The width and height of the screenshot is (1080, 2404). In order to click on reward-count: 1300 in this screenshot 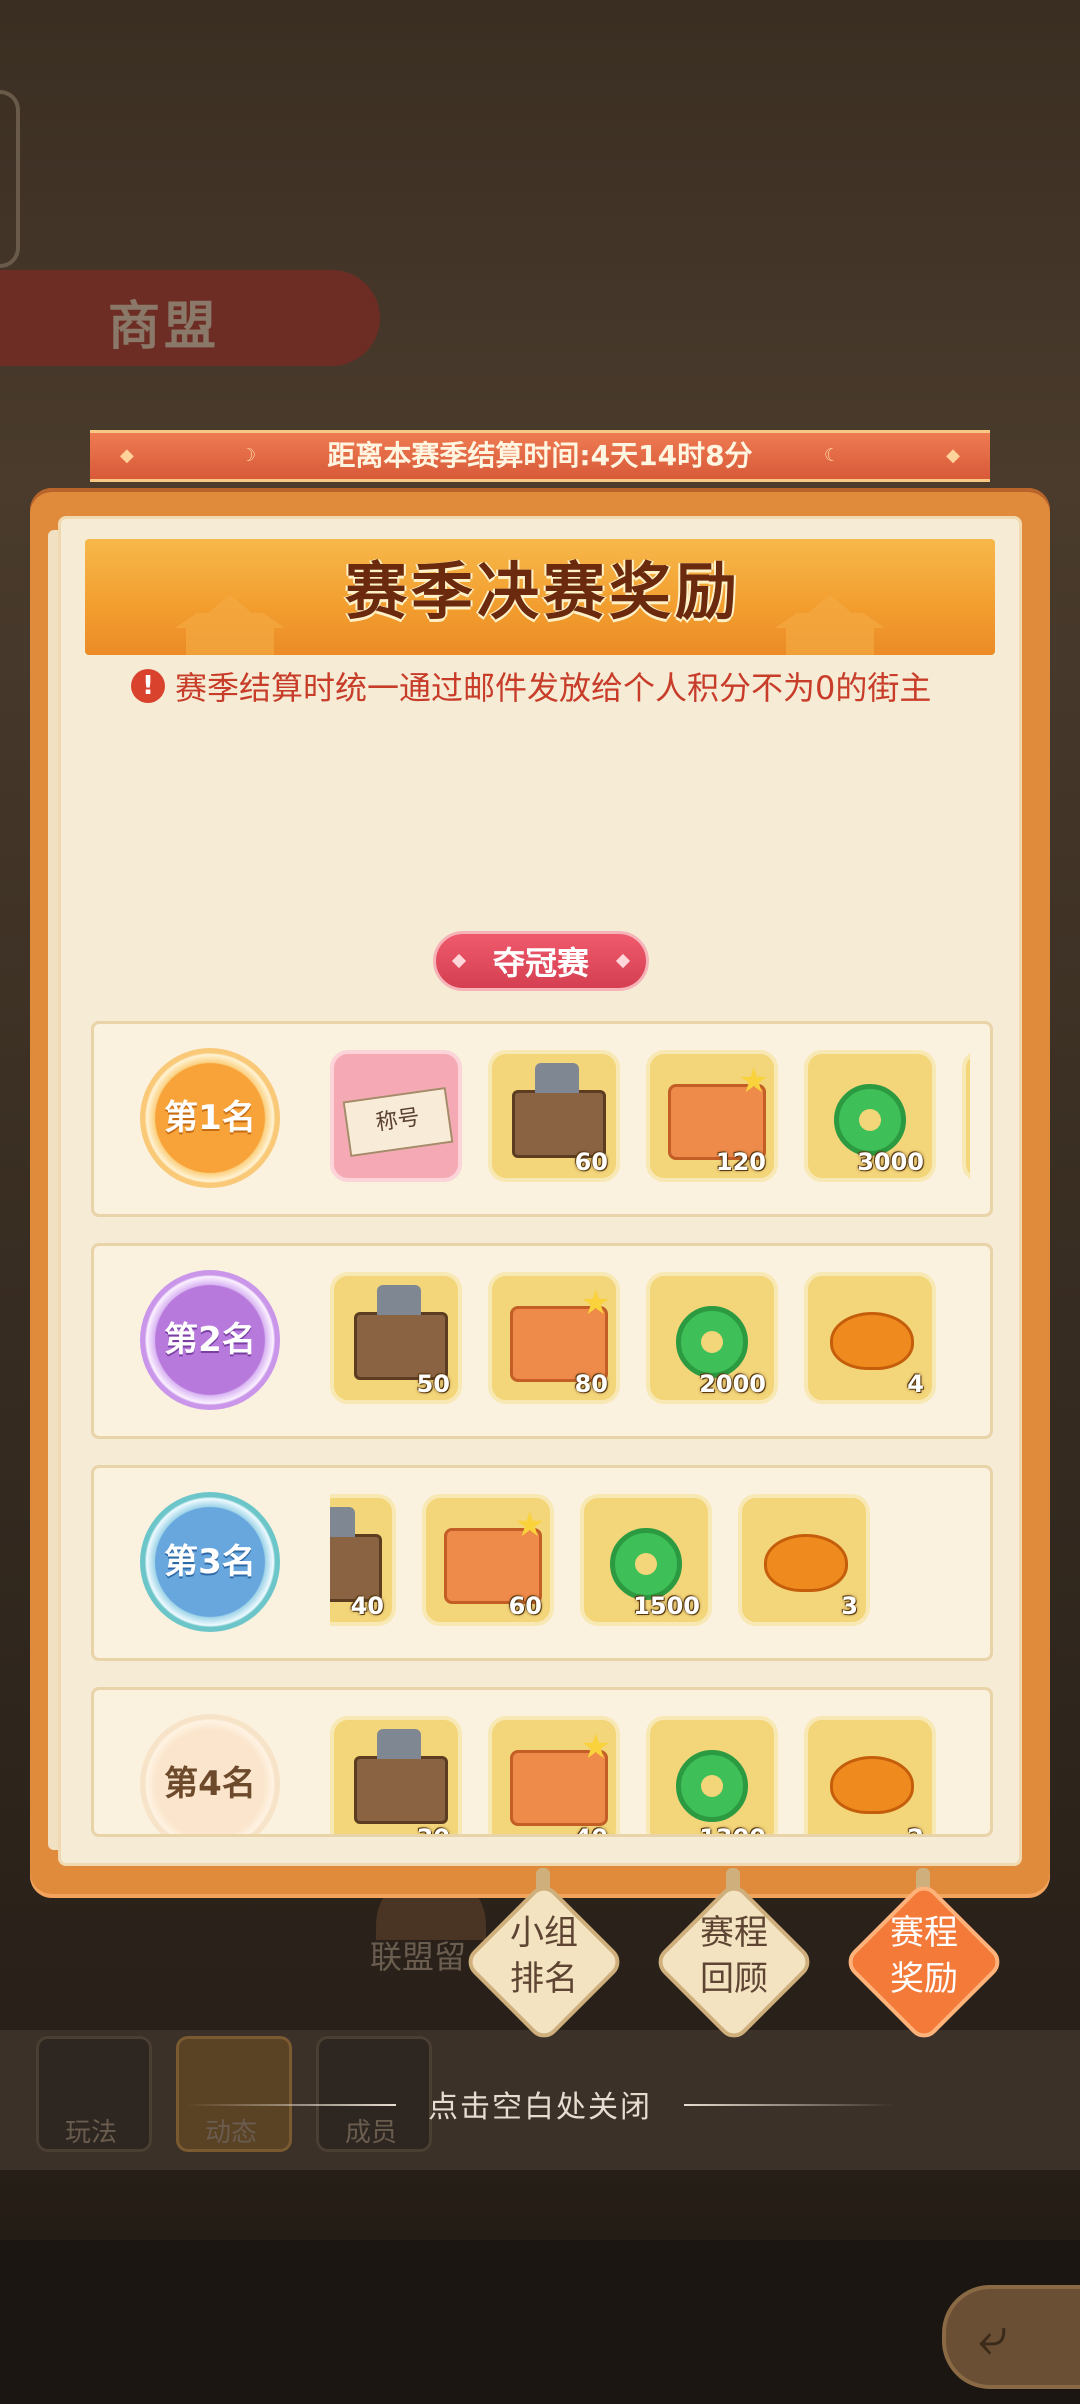, I will do `click(732, 1829)`.